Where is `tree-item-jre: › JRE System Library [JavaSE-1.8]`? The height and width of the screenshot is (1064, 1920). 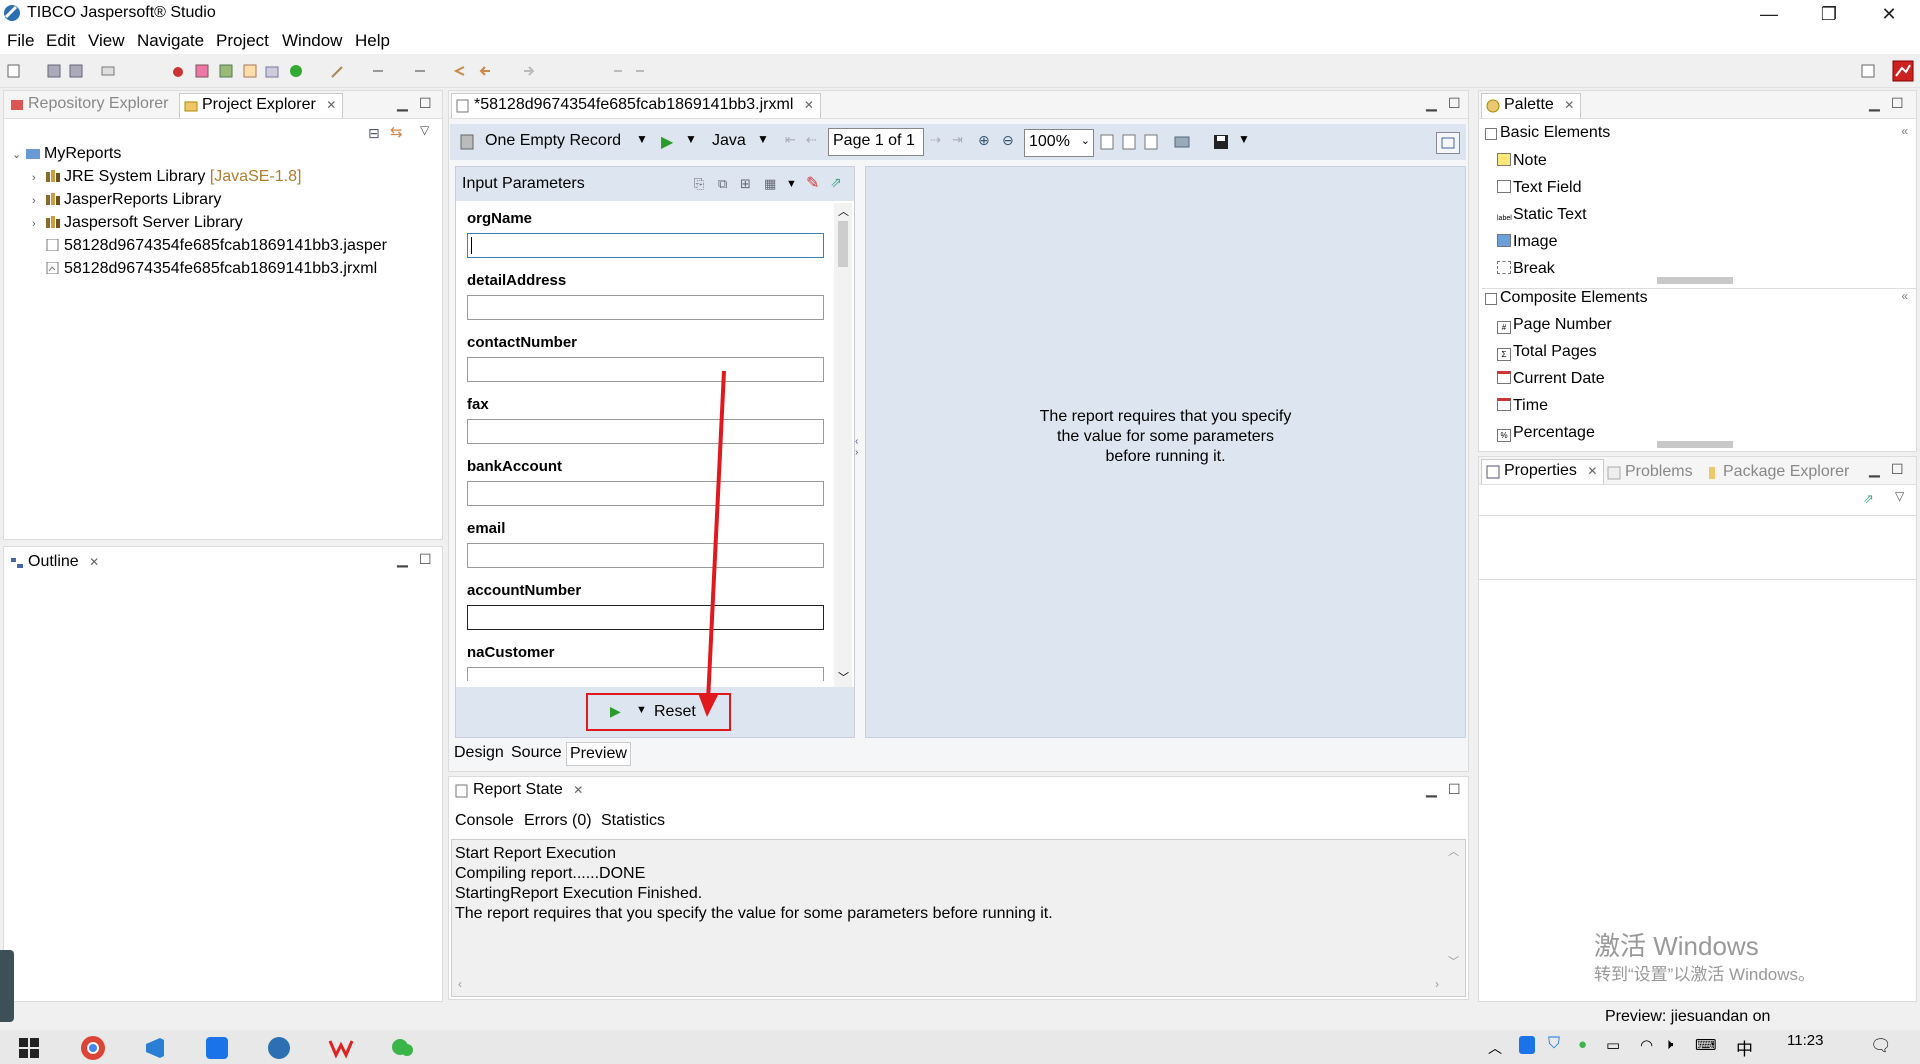
tree-item-jre: › JRE System Library [JavaSE-1.8] is located at coordinates (166, 177).